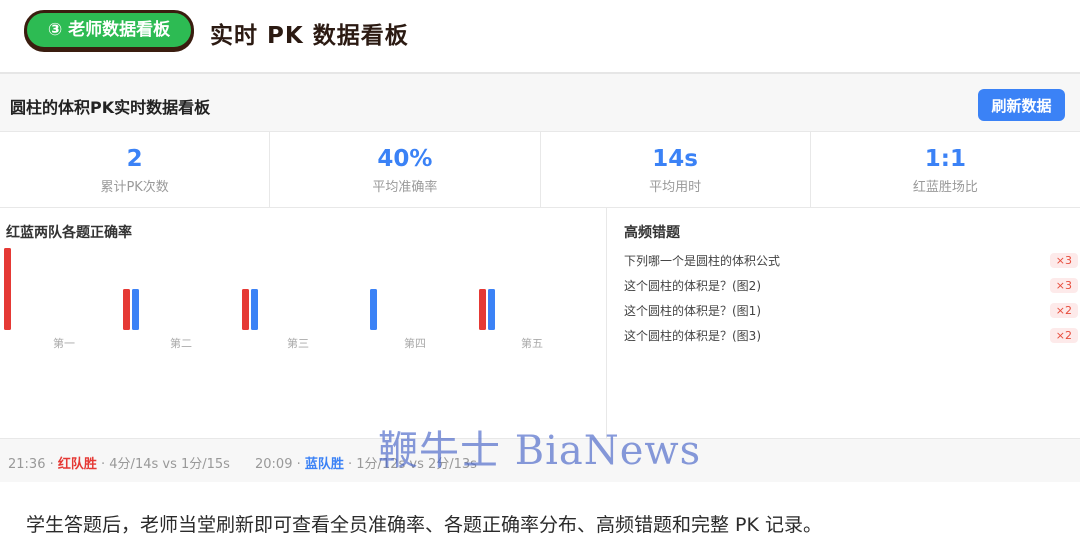 Image resolution: width=1080 pixels, height=558 pixels. I want to click on panel-title: 圆柱的体积PK实时数据看板, so click(110, 107).